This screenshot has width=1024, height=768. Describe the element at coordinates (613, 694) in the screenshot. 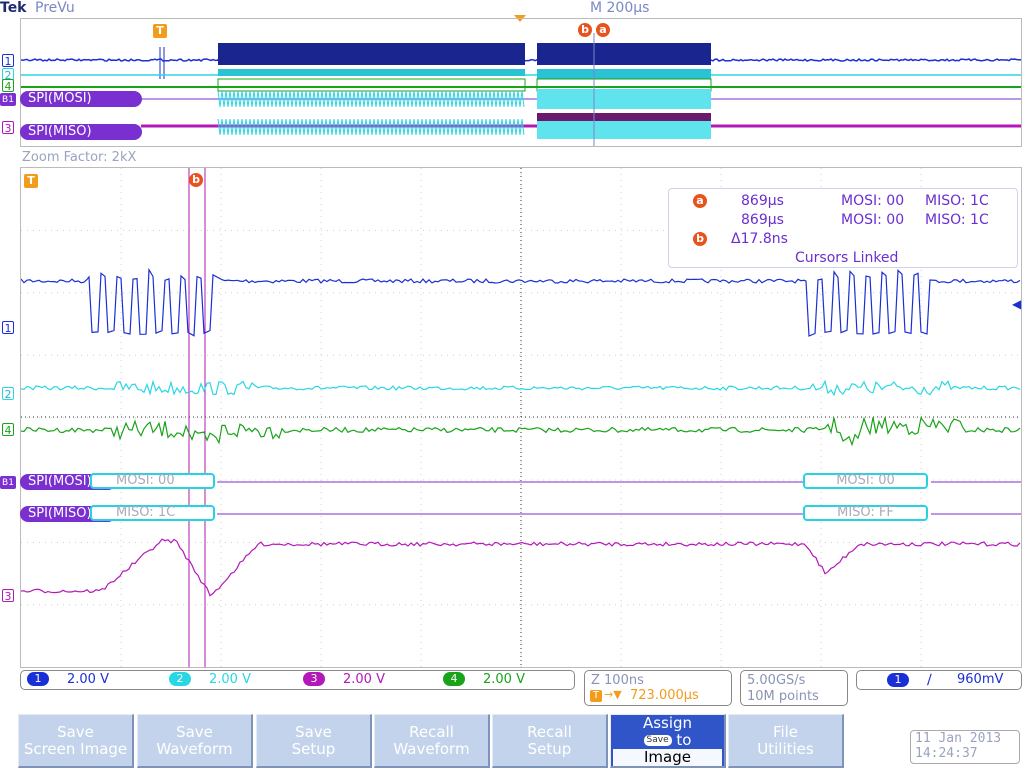

I see `trigger-arrow-icon: →▼` at that location.